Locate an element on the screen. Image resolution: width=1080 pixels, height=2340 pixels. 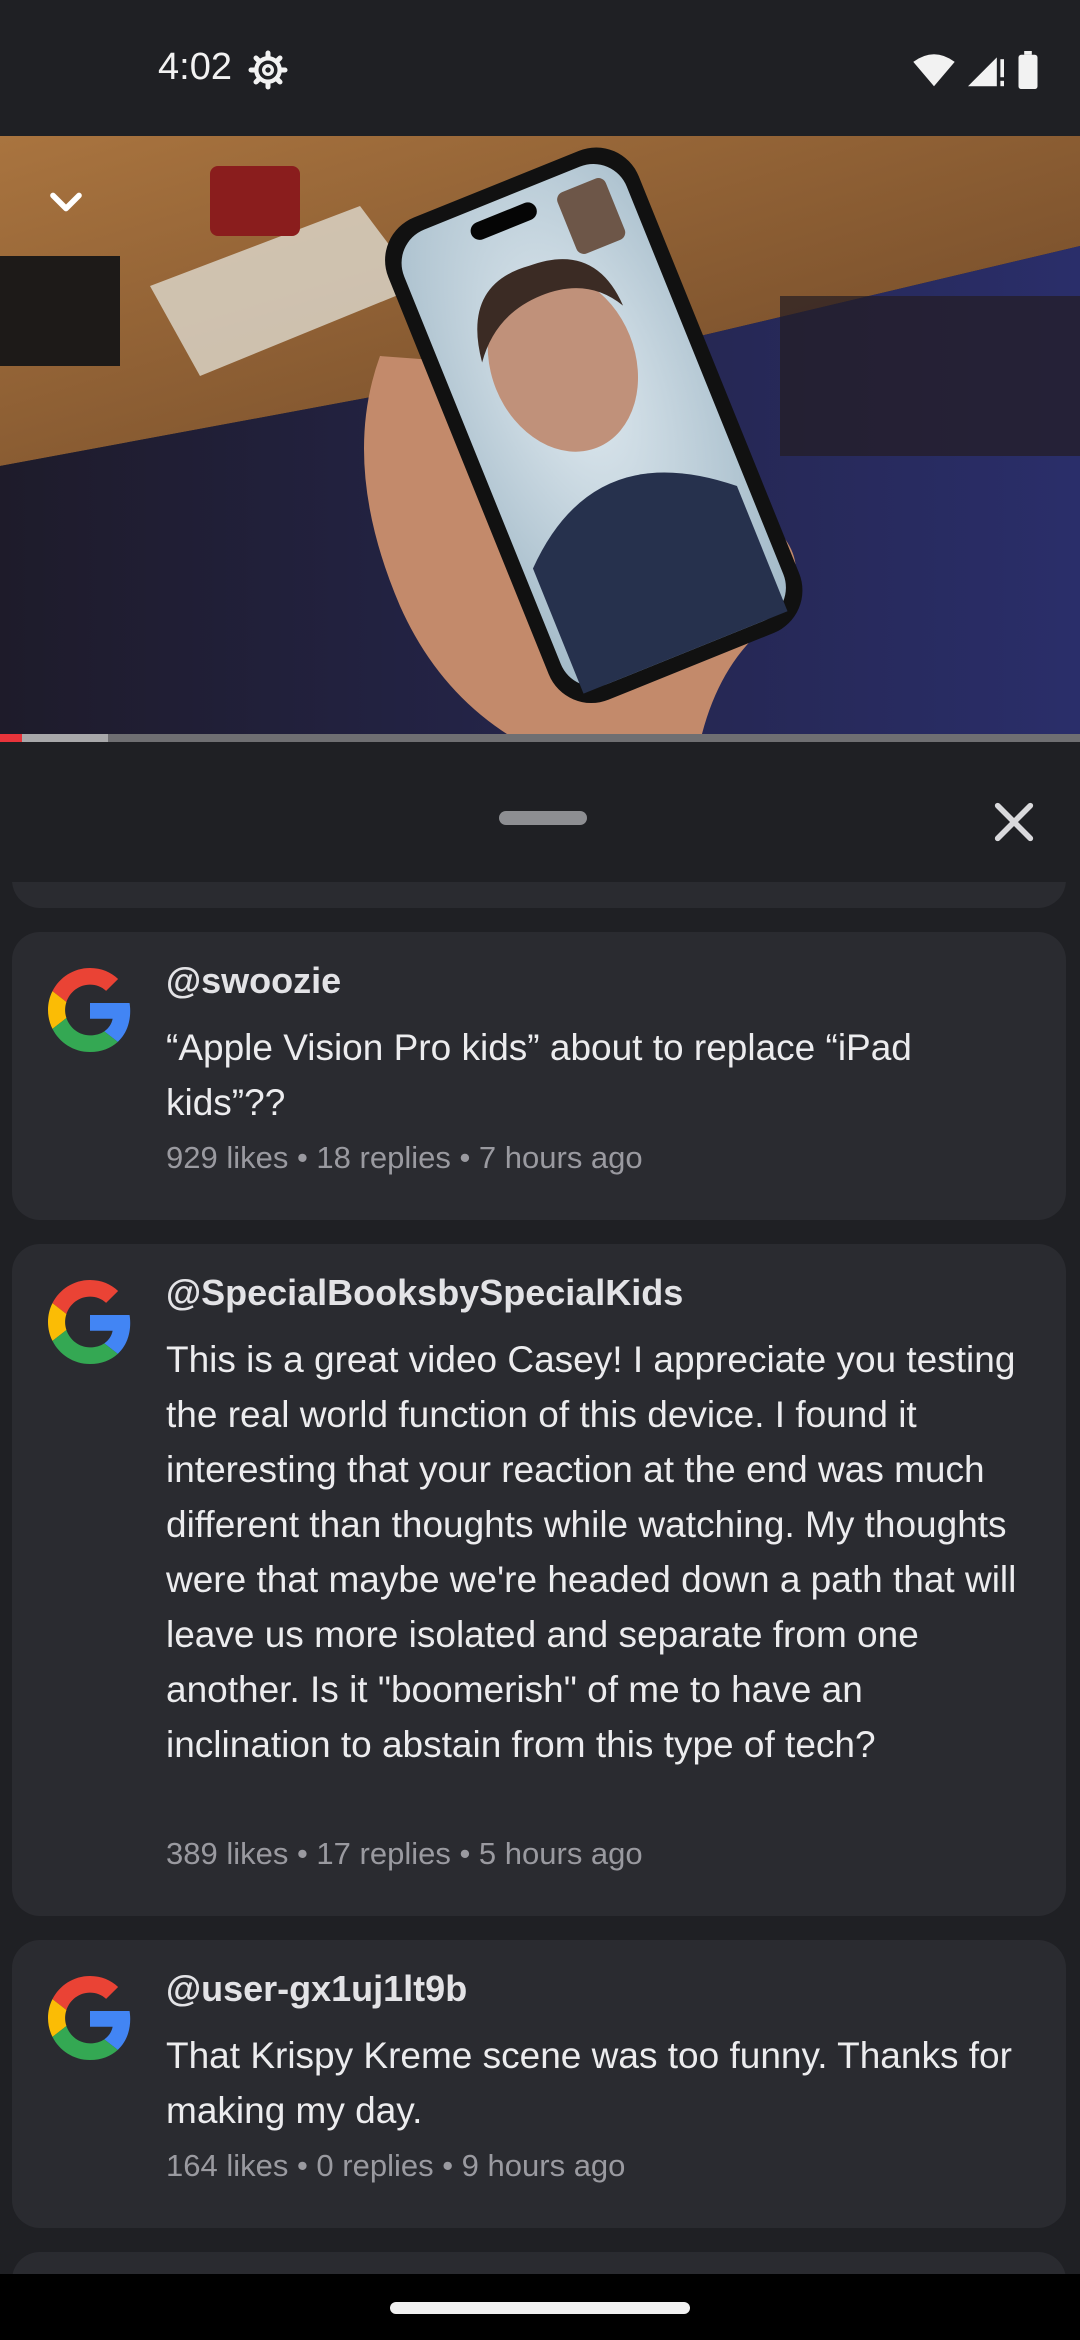
battery-icon is located at coordinates (1028, 70).